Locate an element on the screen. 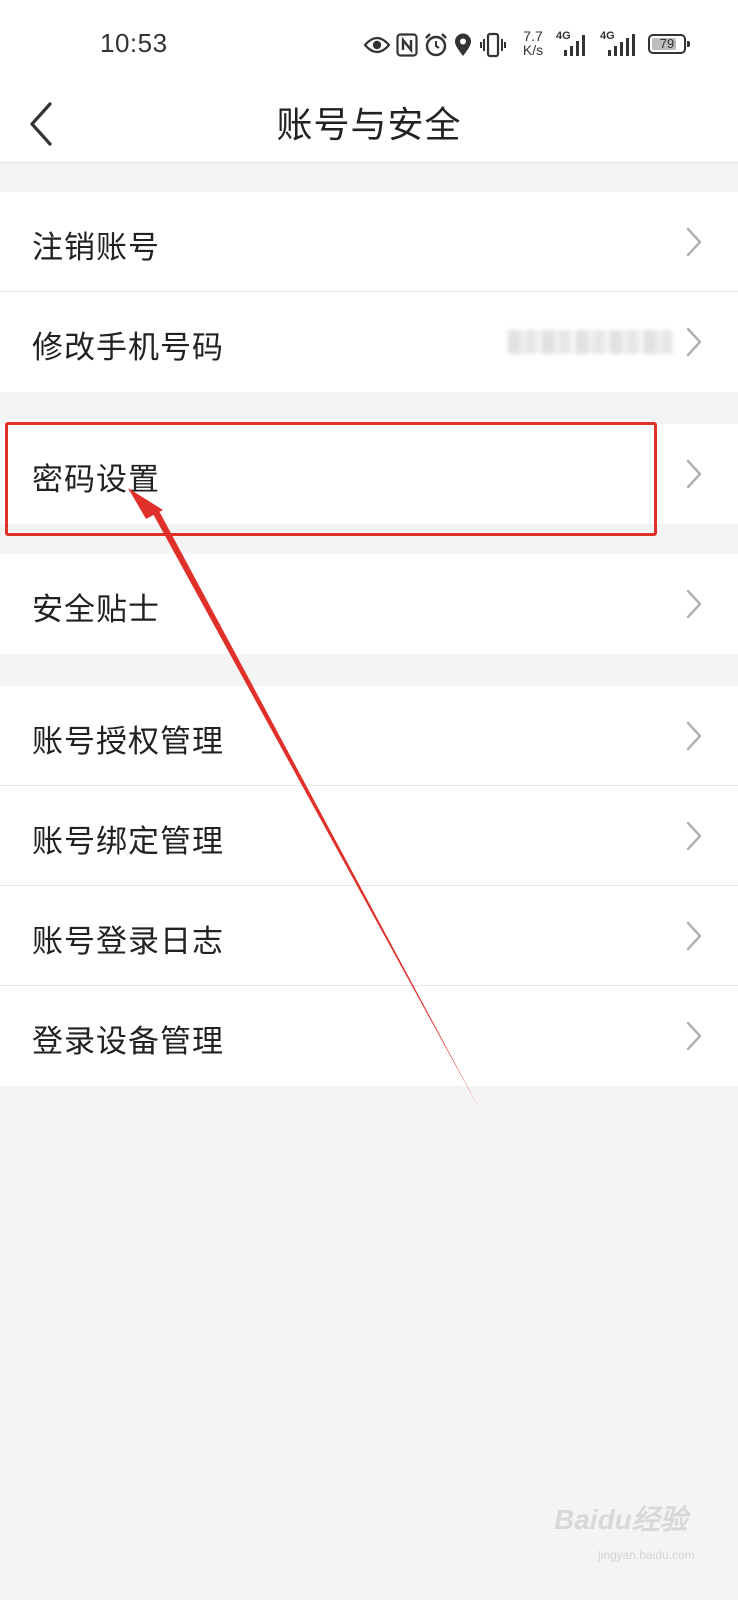  settings-group-account: 注销账号 修改手机号码 is located at coordinates (369, 292).